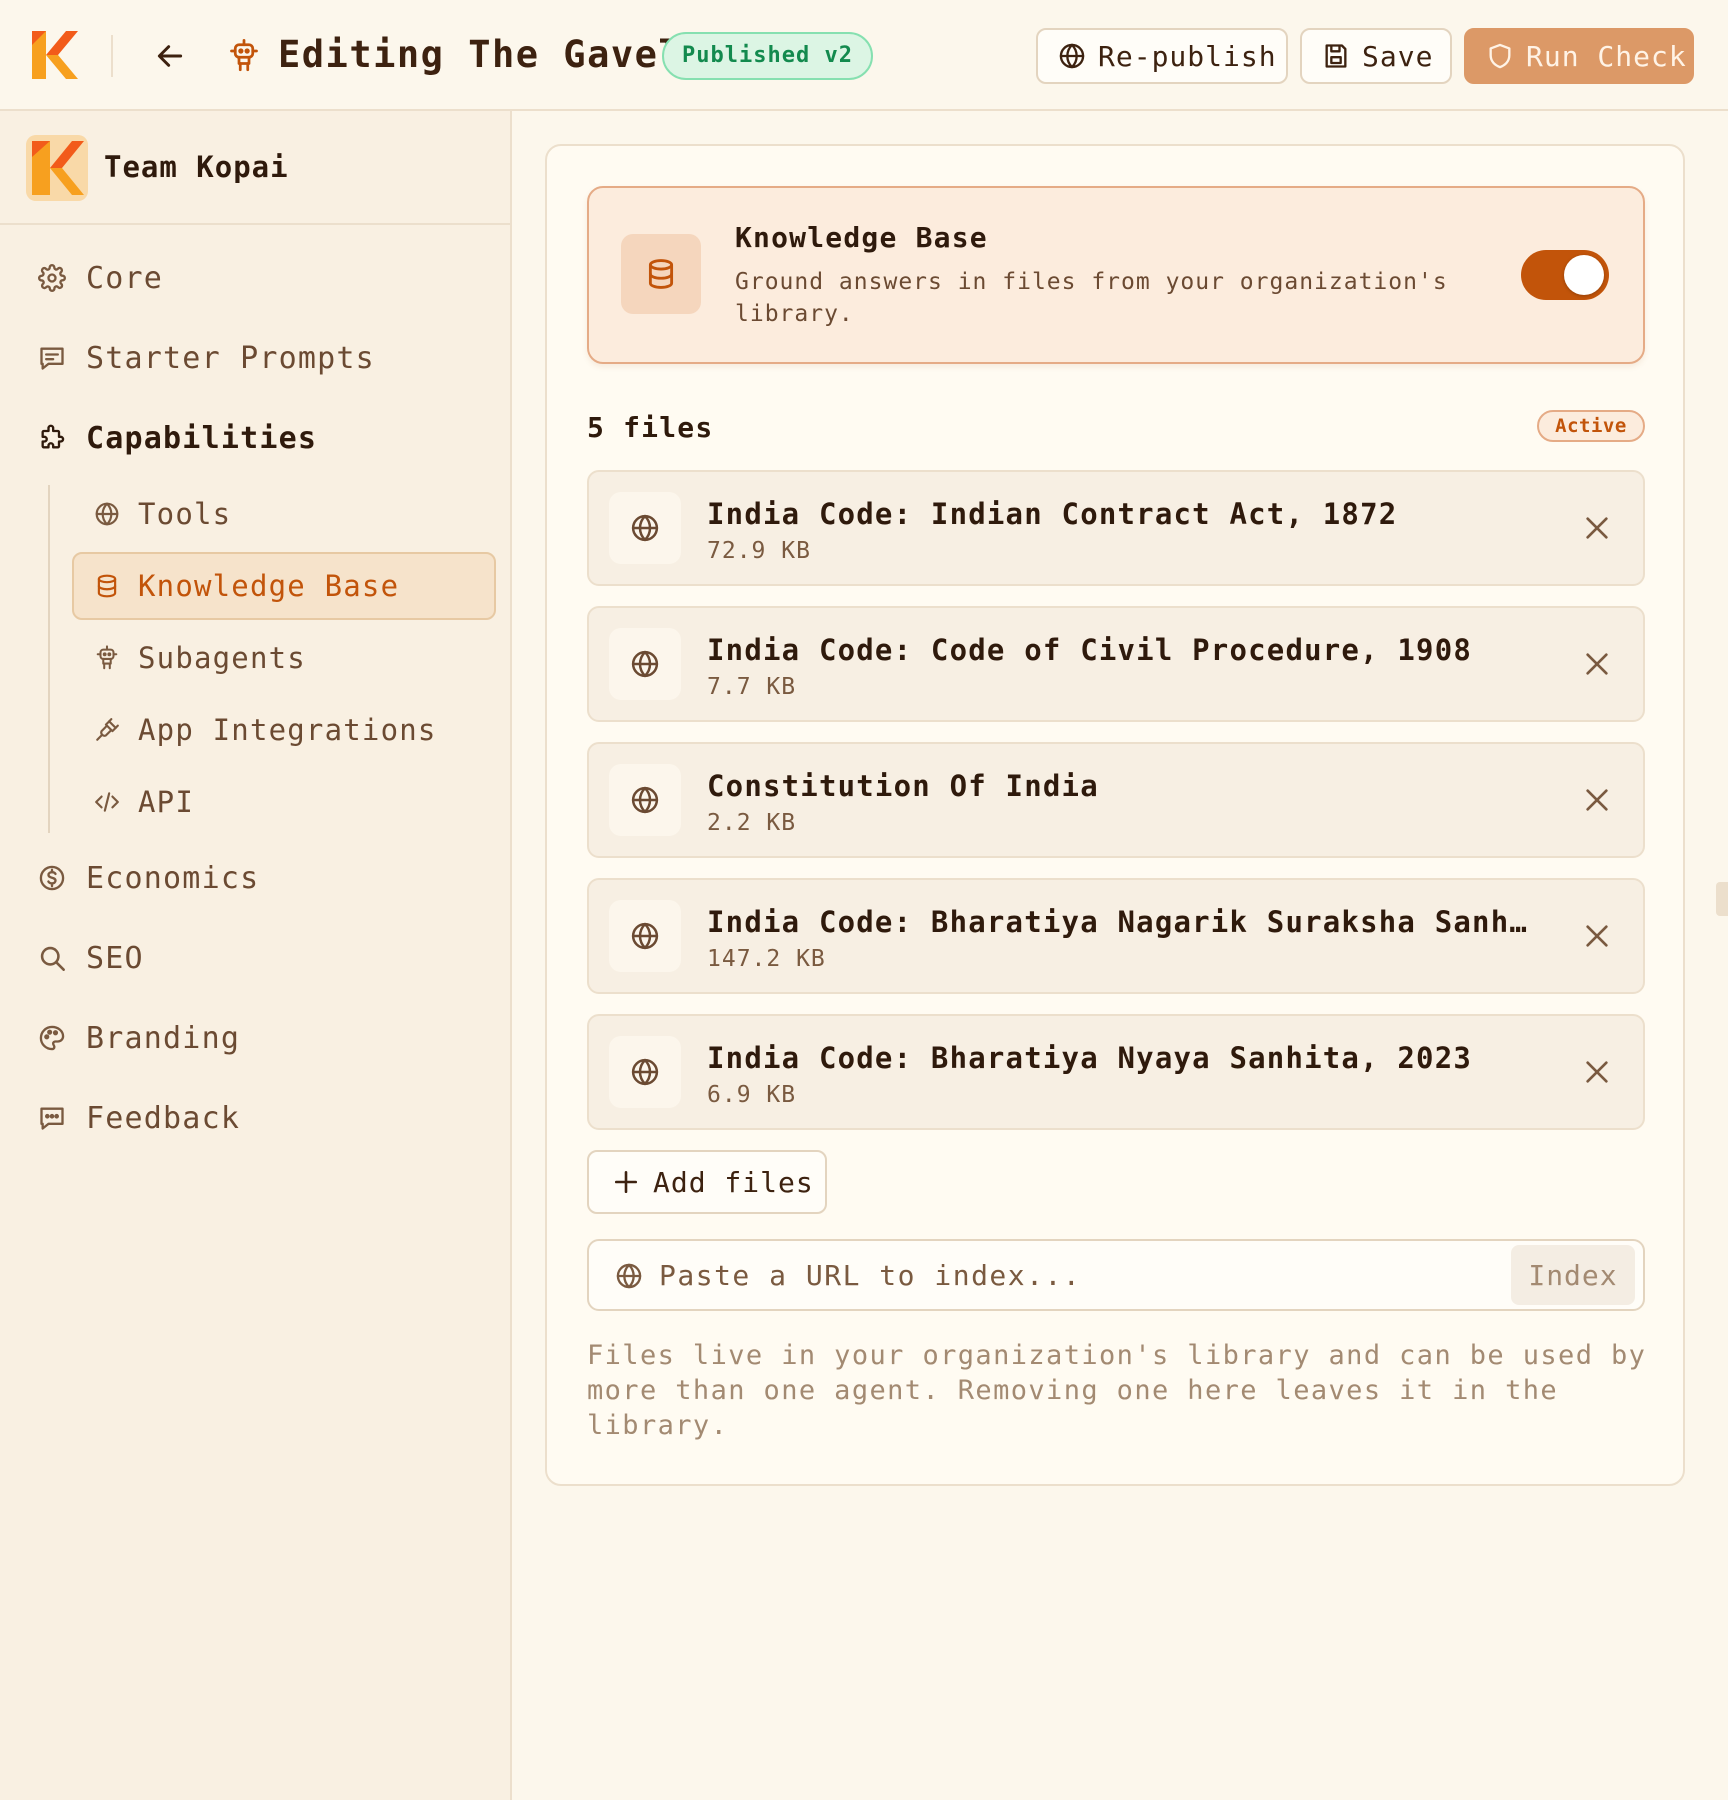 This screenshot has width=1728, height=1800. What do you see at coordinates (767, 56) in the screenshot?
I see `published-status-badge: Published v2` at bounding box center [767, 56].